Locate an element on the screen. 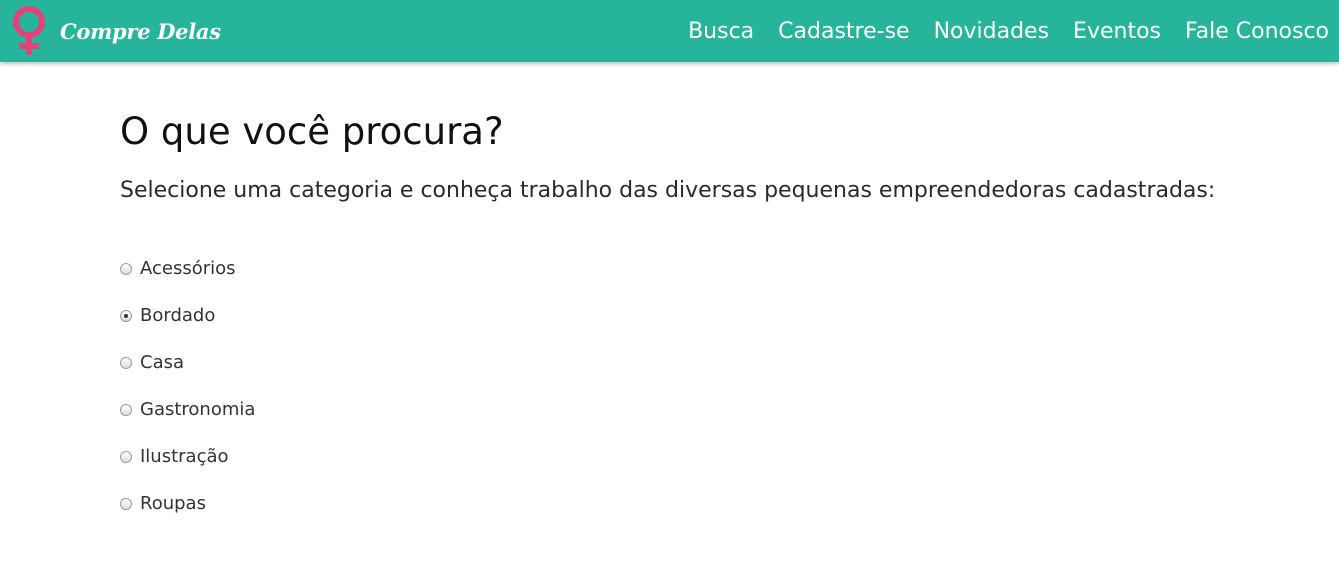  category-label: Ilustração is located at coordinates (184, 456).